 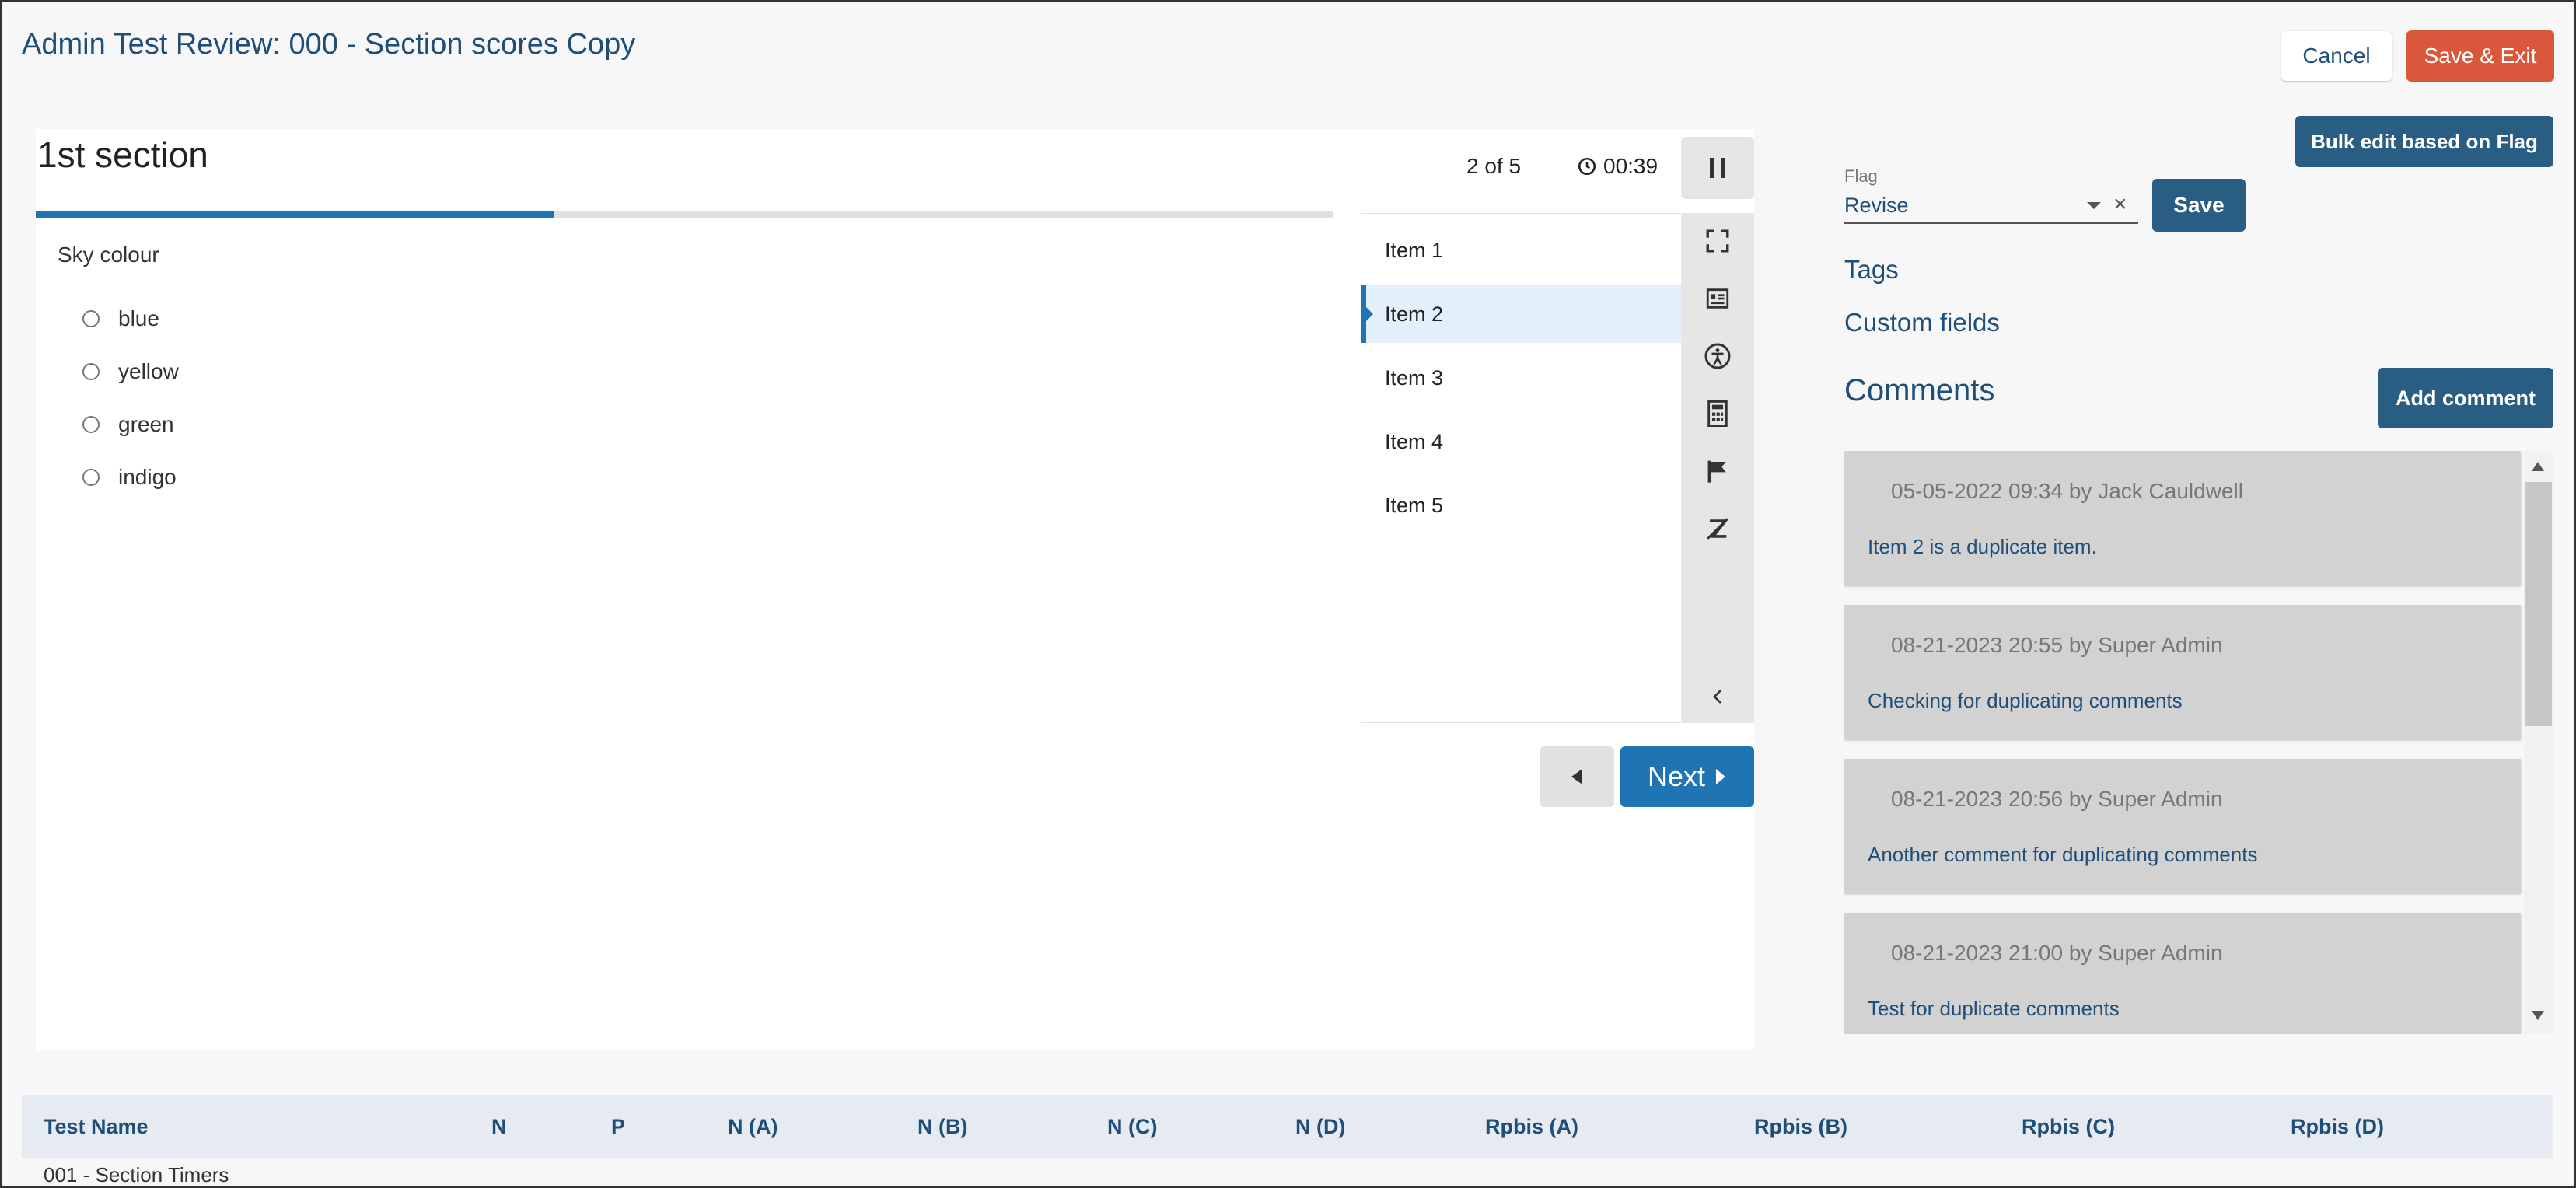 I want to click on expand-icon, so click(x=1717, y=241).